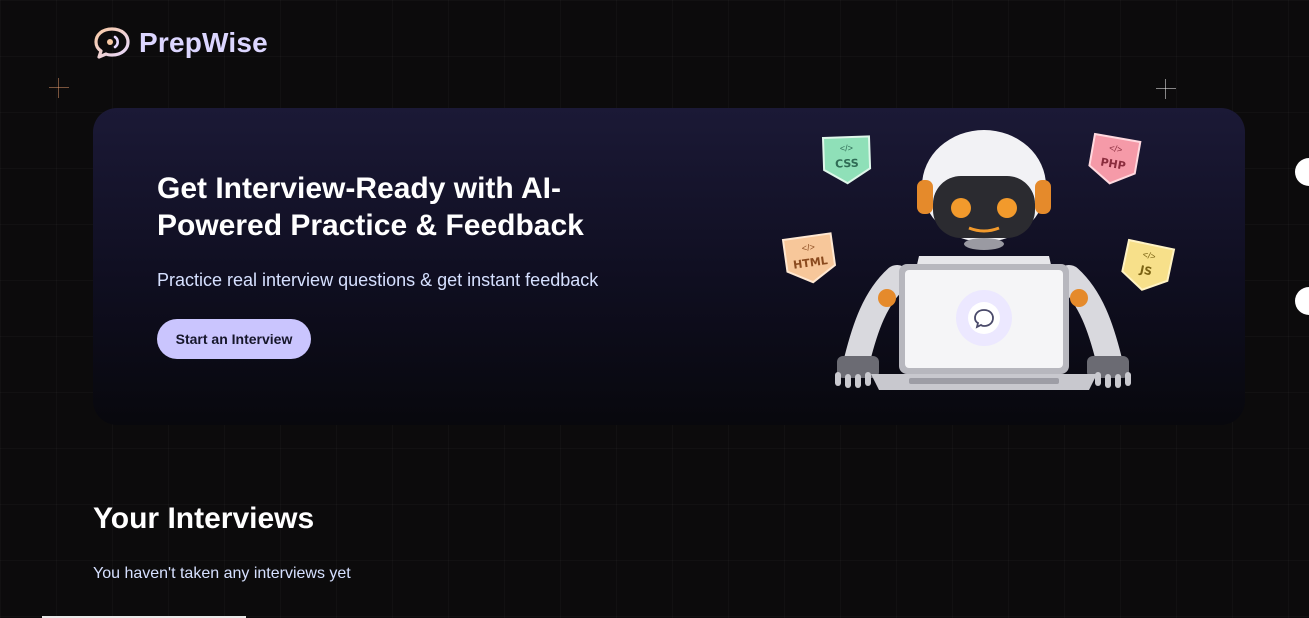 This screenshot has width=1309, height=618. I want to click on badge-label: CSS, so click(847, 164).